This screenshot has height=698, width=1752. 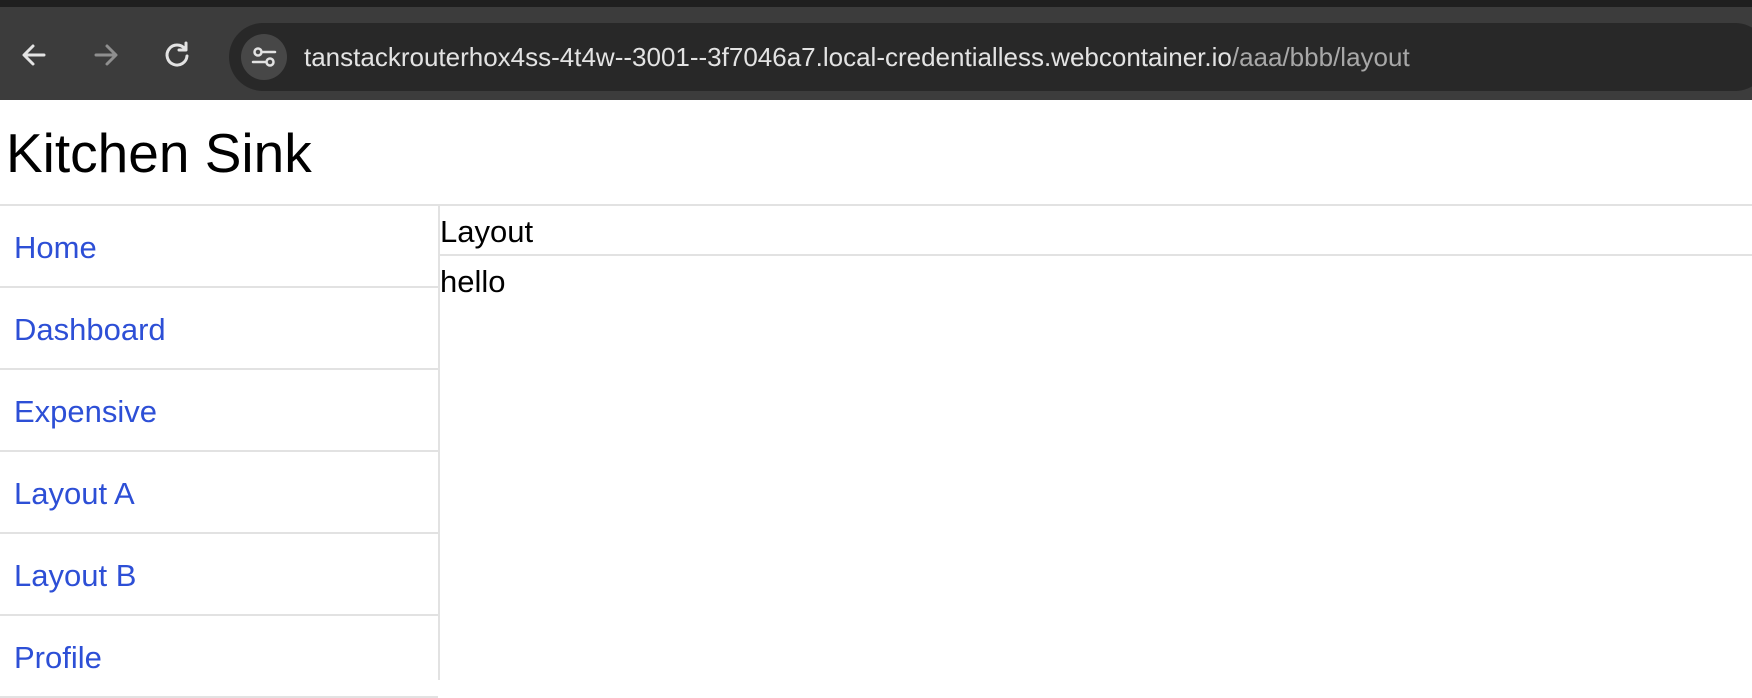 What do you see at coordinates (219, 493) in the screenshot?
I see `sidebar-item-layout-a: Layout A` at bounding box center [219, 493].